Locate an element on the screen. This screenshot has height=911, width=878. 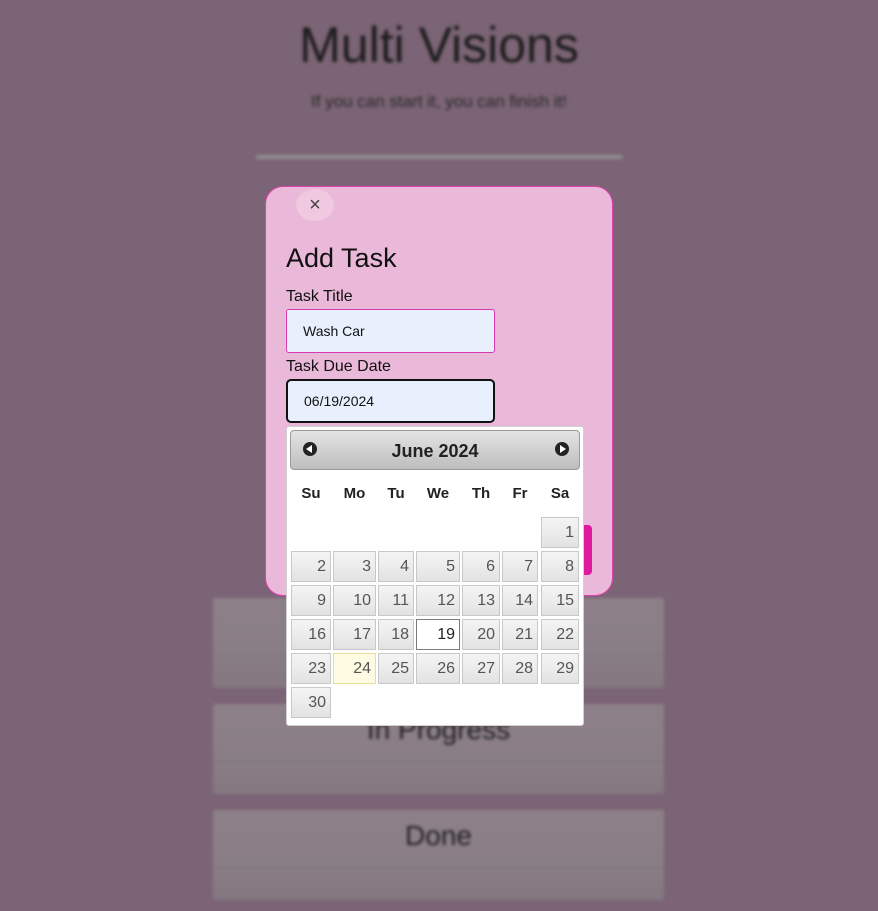
weekday-header: We is located at coordinates (438, 493).